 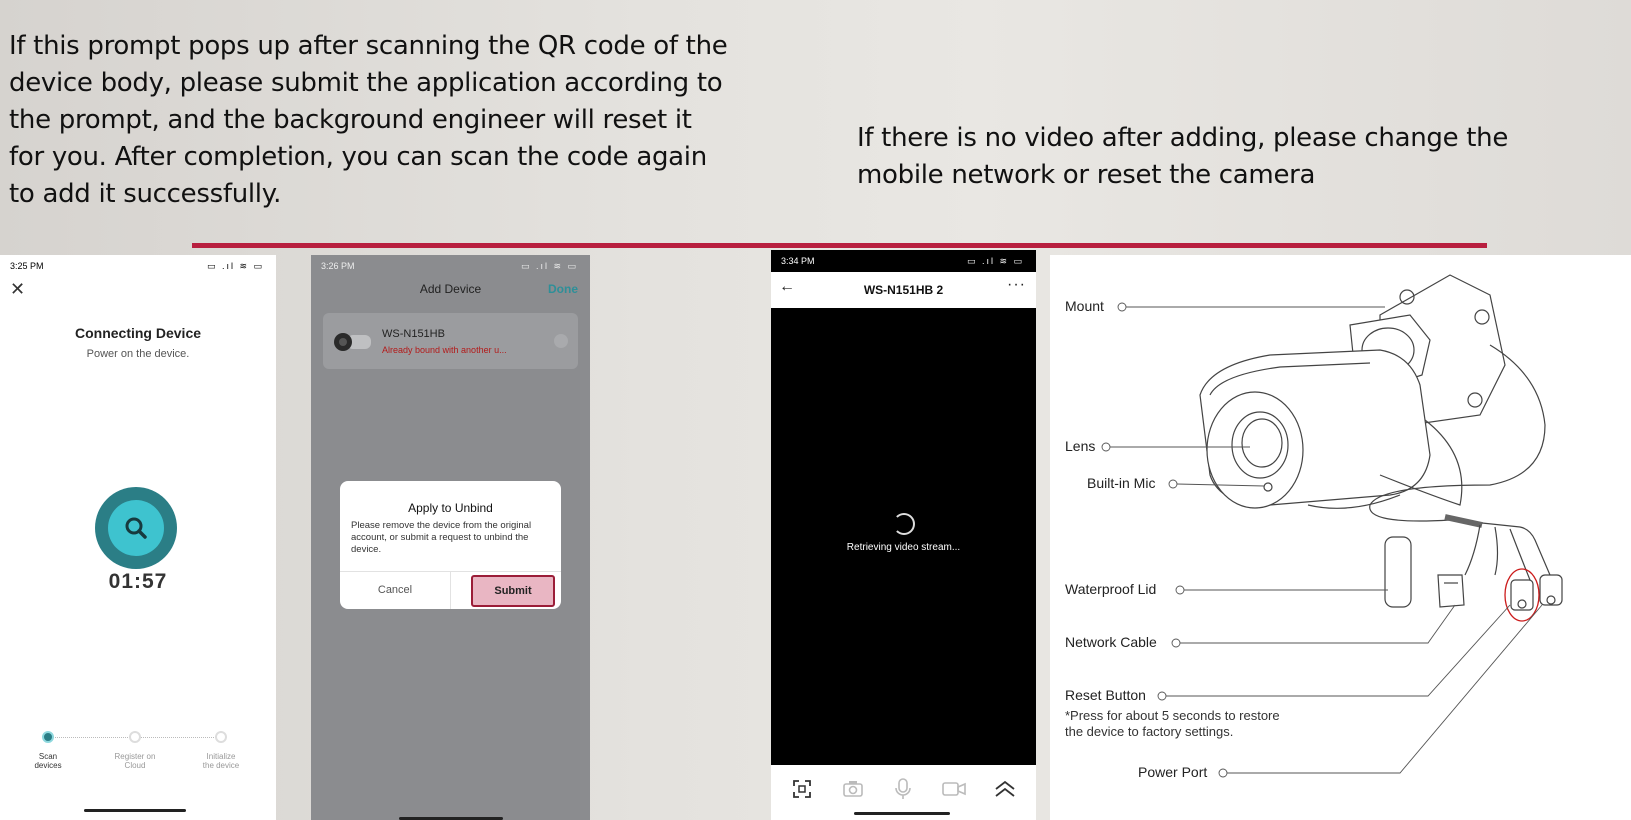 What do you see at coordinates (395, 590) in the screenshot?
I see `cancel-button: Cancel` at bounding box center [395, 590].